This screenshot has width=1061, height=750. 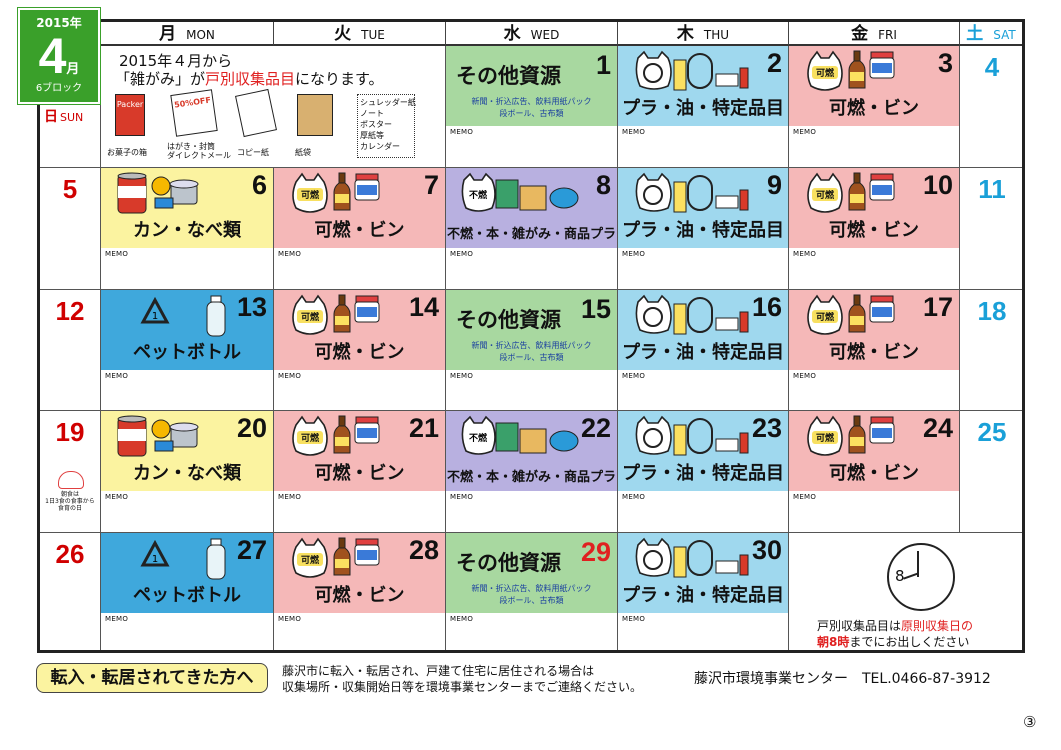 What do you see at coordinates (991, 472) in the screenshot?
I see `calendar-cell: 25` at bounding box center [991, 472].